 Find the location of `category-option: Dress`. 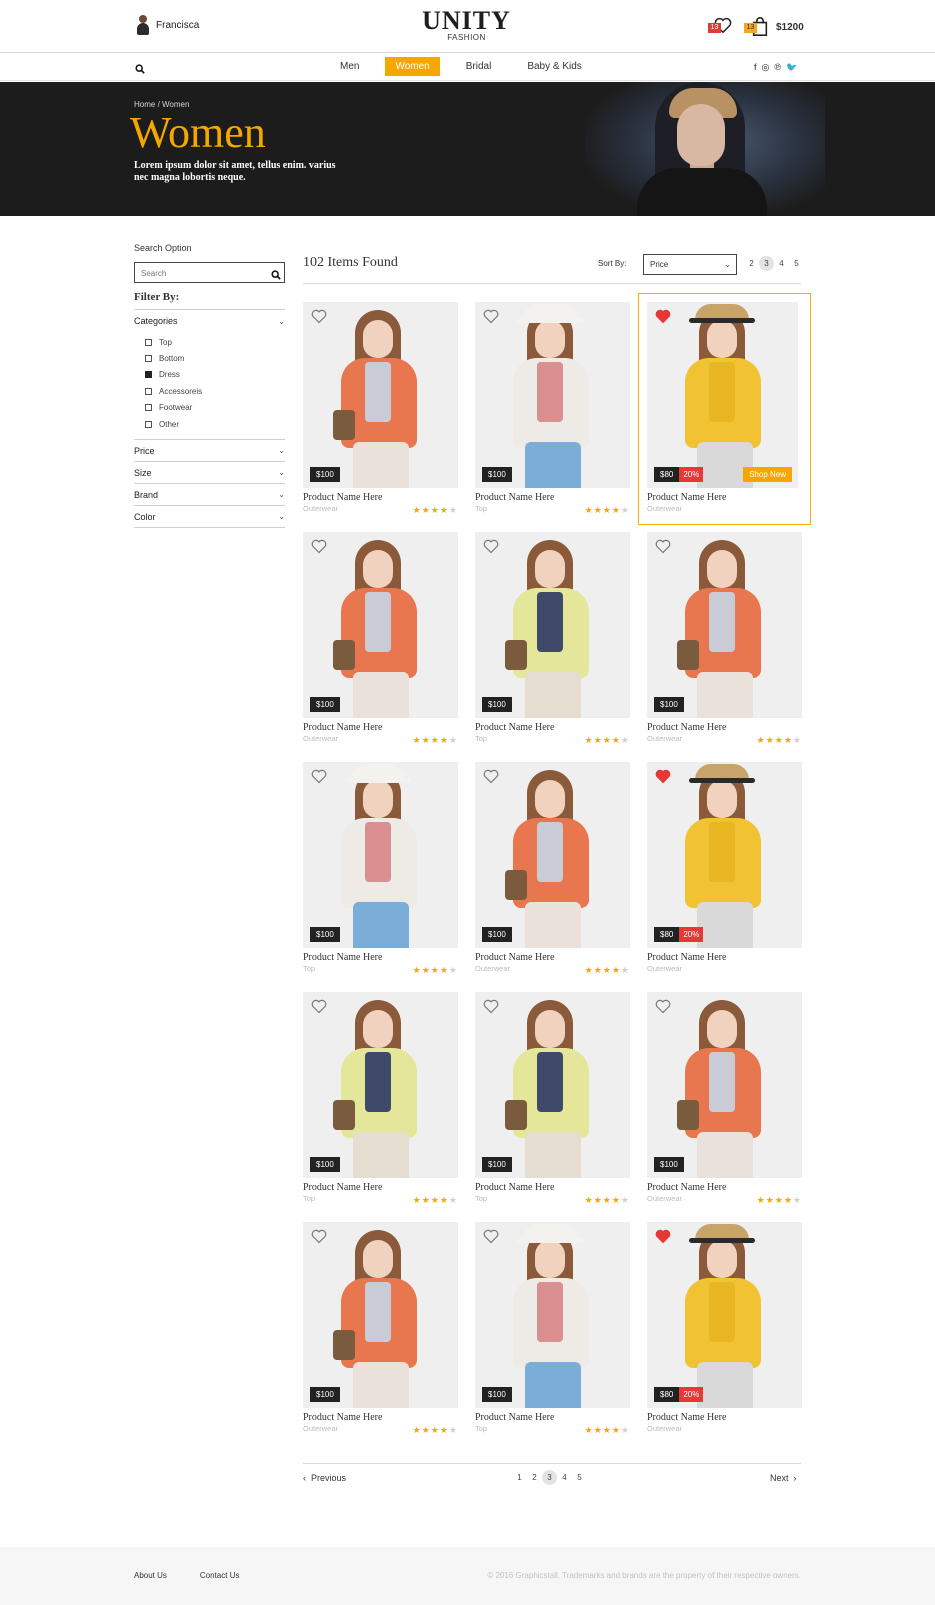

category-option: Dress is located at coordinates (215, 375).